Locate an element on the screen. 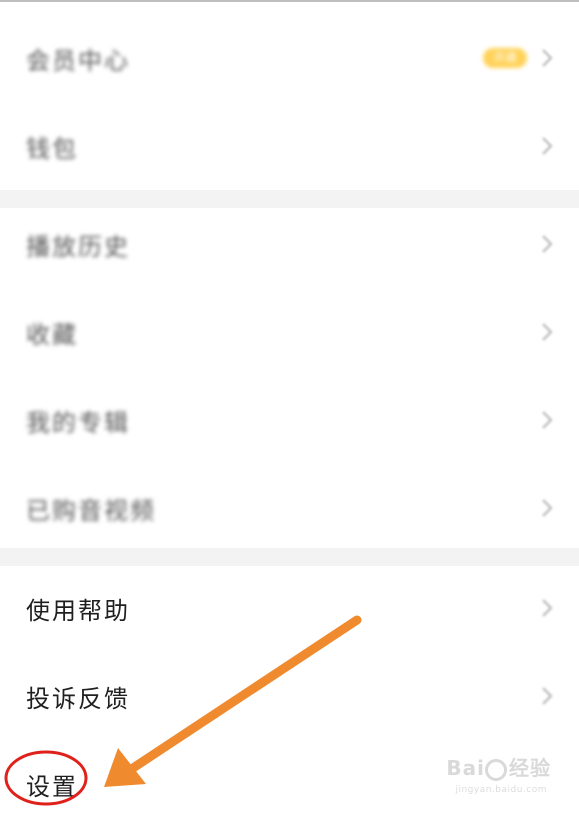  watermark-brand-suffix: 经验 is located at coordinates (530, 768).